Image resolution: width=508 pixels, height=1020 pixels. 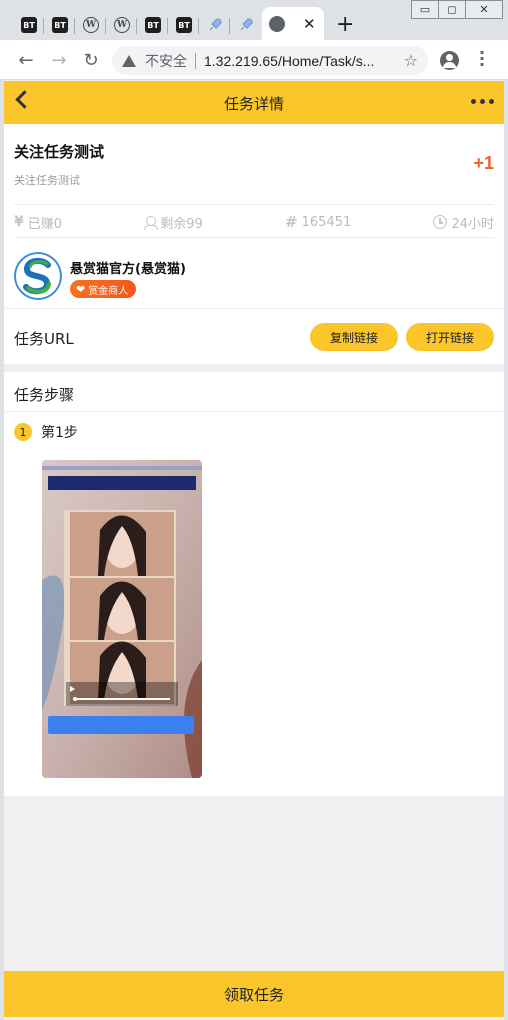 What do you see at coordinates (483, 163) in the screenshot?
I see `reward-amount: +1` at bounding box center [483, 163].